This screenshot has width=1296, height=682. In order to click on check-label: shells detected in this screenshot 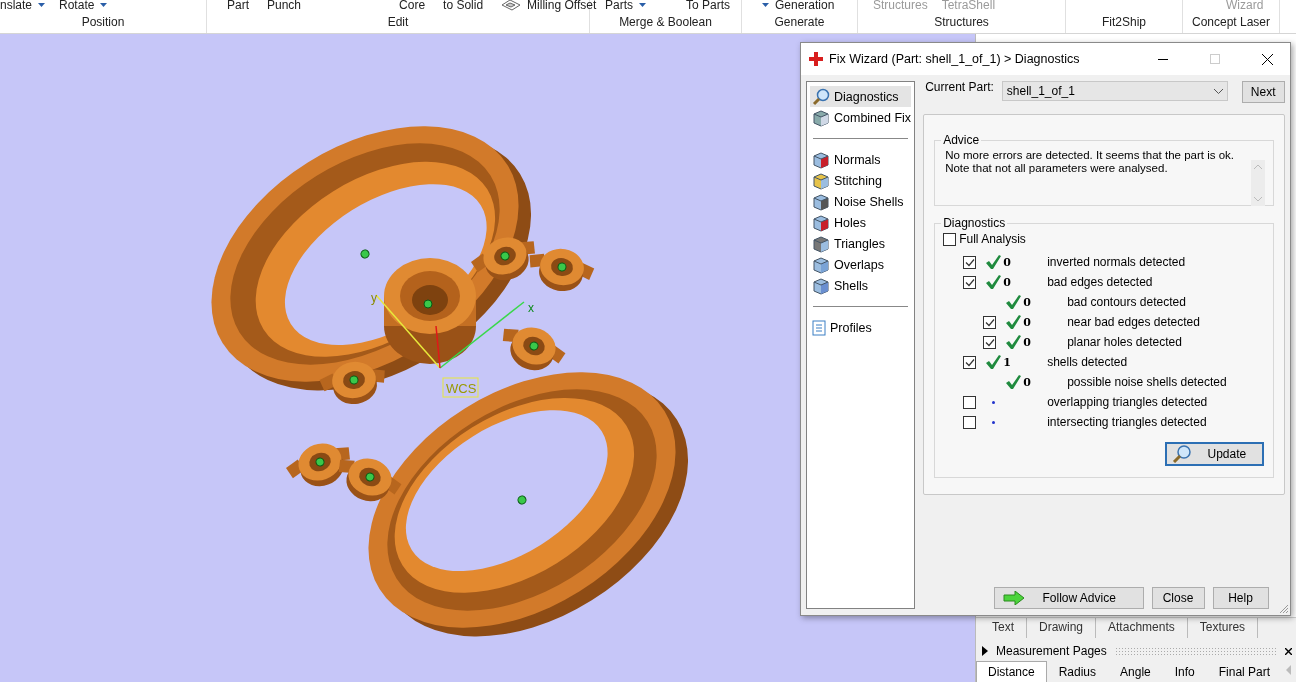, I will do `click(1087, 362)`.